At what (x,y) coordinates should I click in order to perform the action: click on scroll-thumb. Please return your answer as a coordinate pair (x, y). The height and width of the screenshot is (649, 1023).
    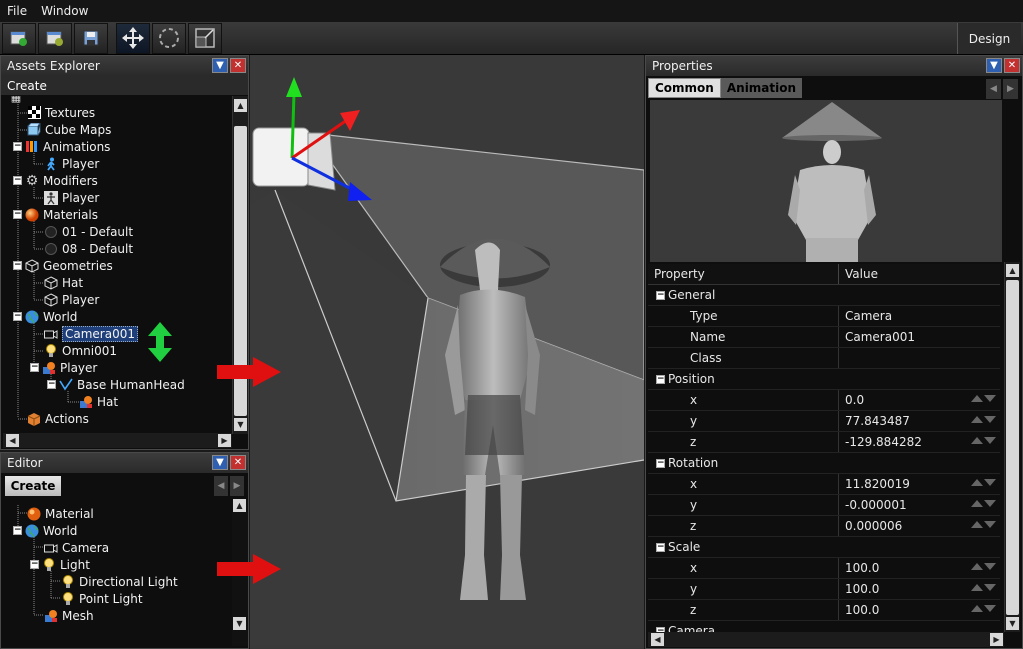
    Looking at the image, I should click on (1012, 447).